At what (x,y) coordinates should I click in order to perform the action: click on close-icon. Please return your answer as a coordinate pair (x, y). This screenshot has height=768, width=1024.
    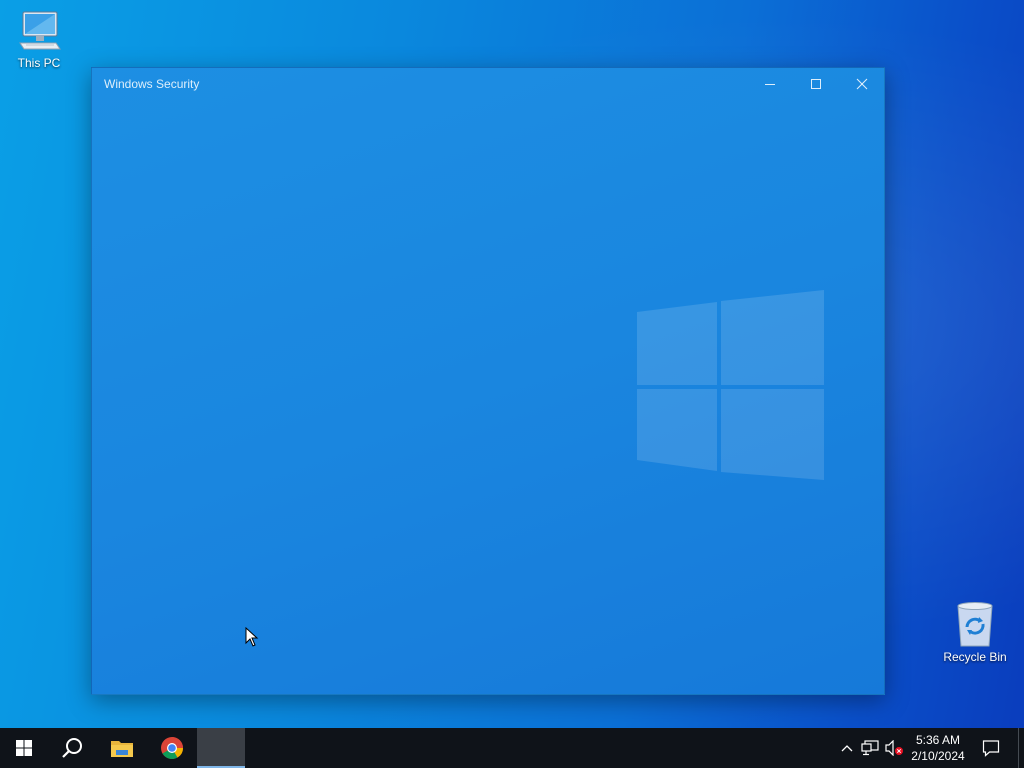
    Looking at the image, I should click on (862, 84).